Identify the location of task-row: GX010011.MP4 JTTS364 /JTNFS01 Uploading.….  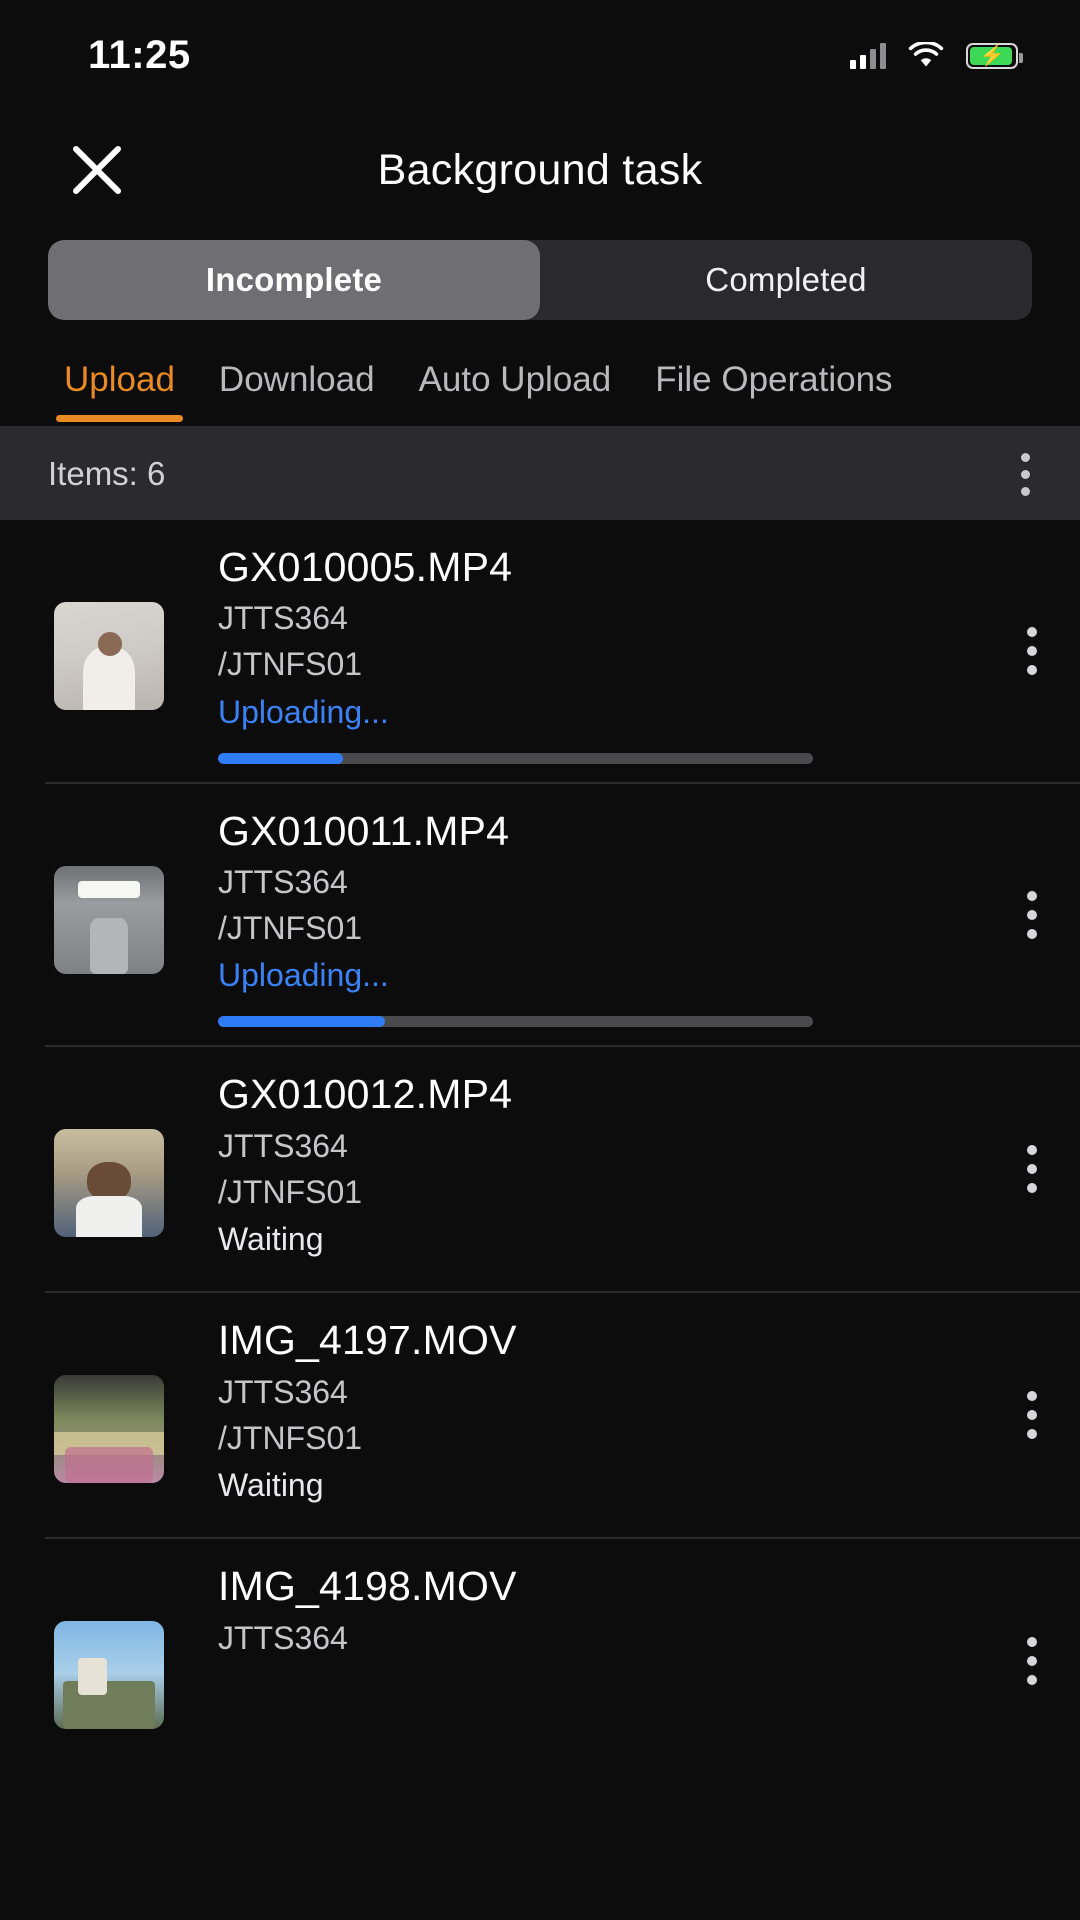
(562, 913).